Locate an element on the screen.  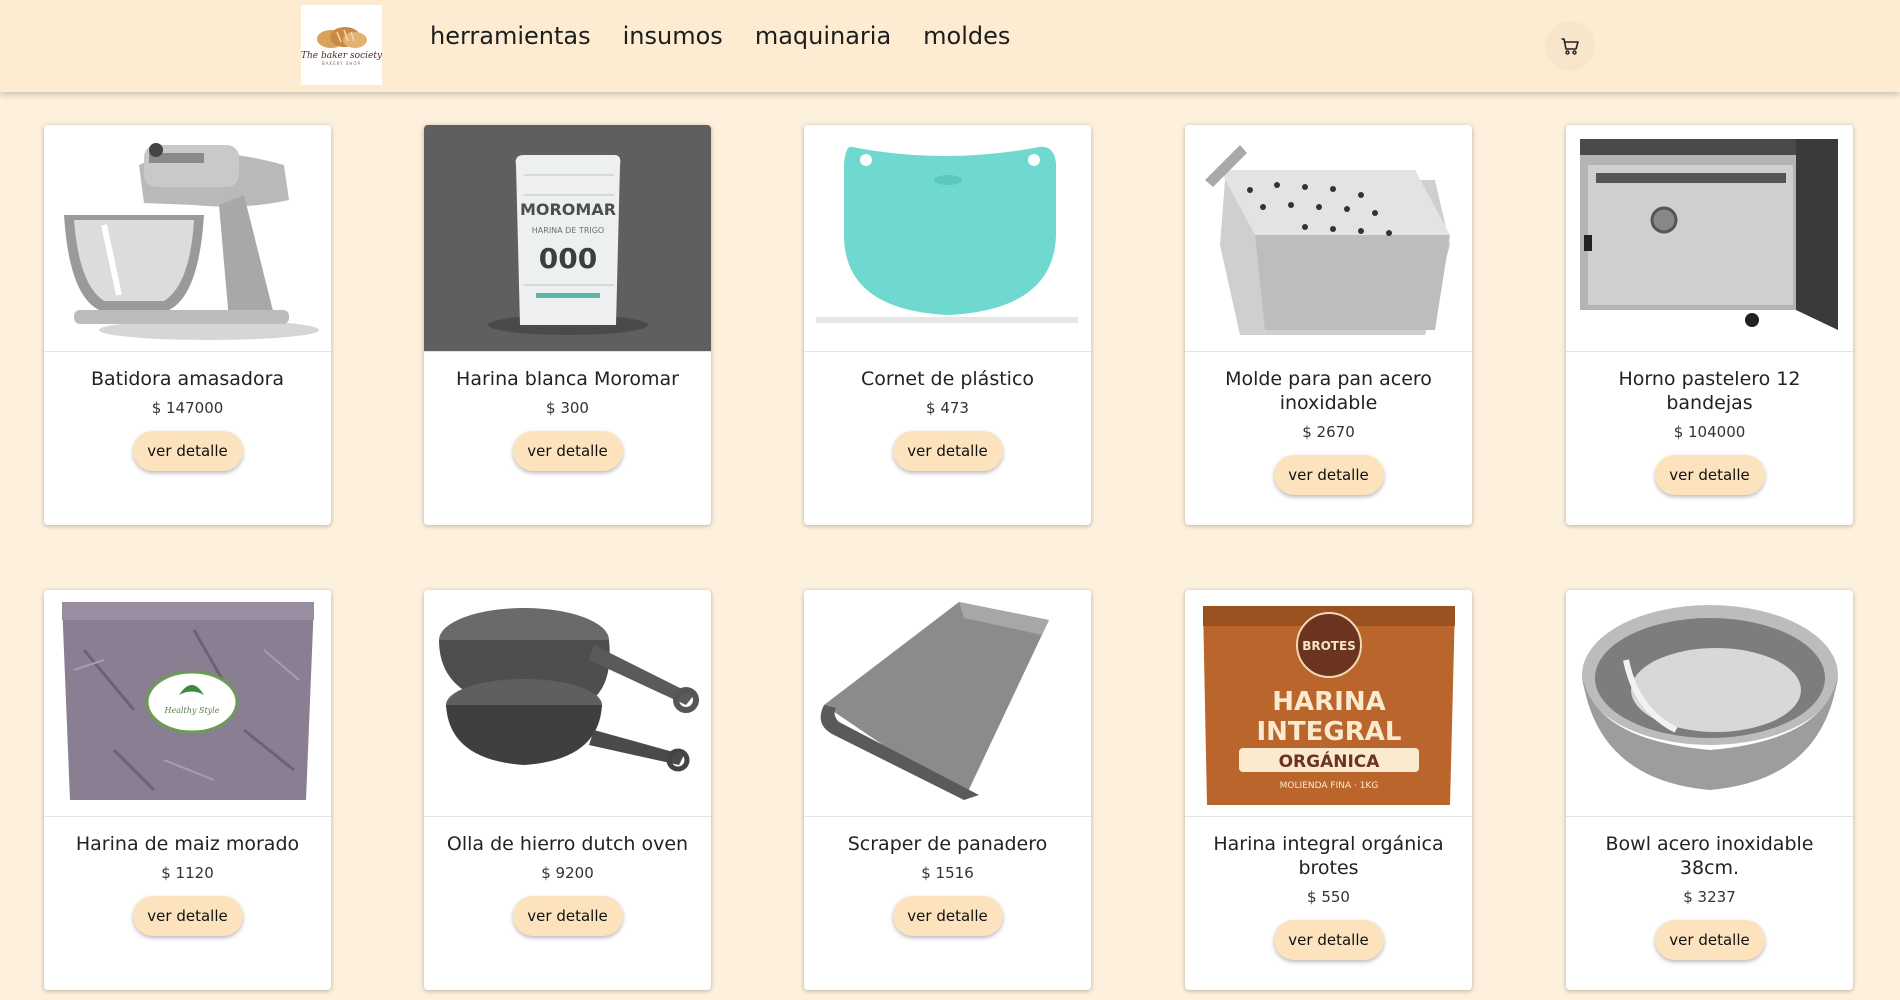
product-name: Scraper de panadero is located at coordinates (947, 844).